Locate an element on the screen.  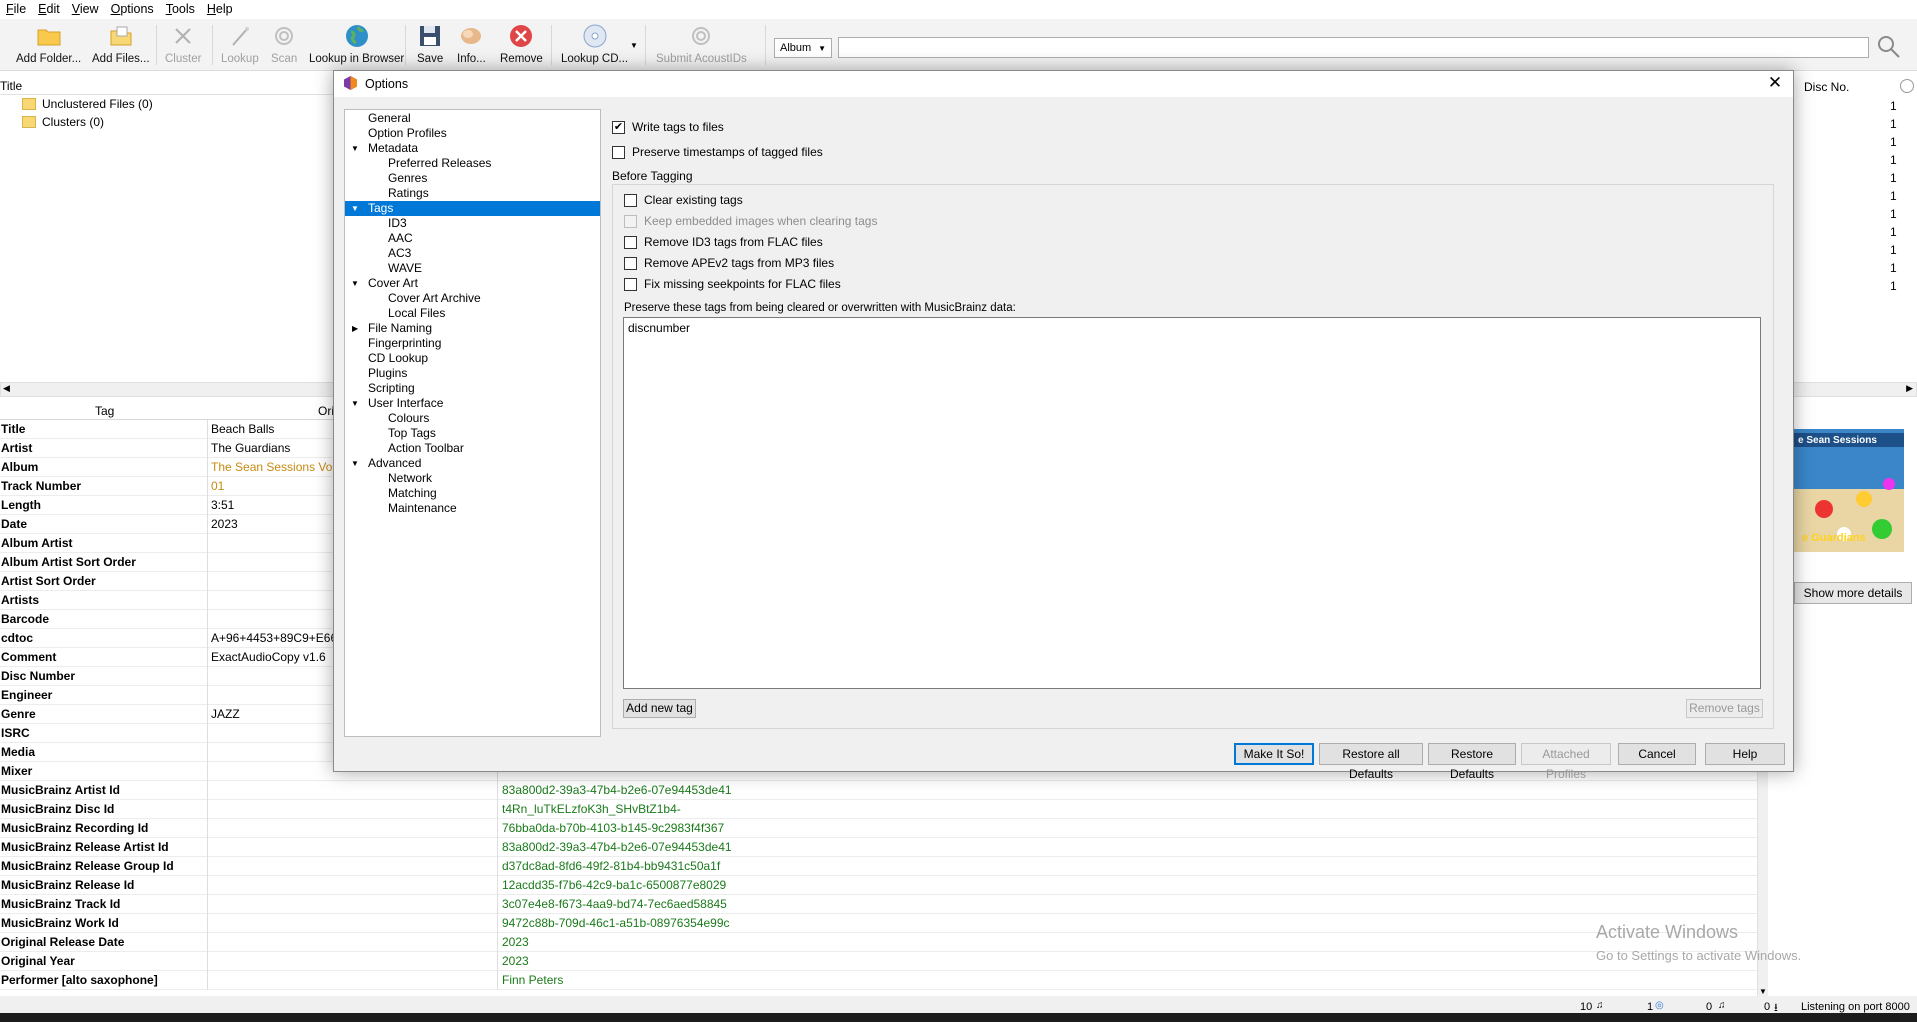
nav-item-ac3: AC3 is located at coordinates (472, 253).